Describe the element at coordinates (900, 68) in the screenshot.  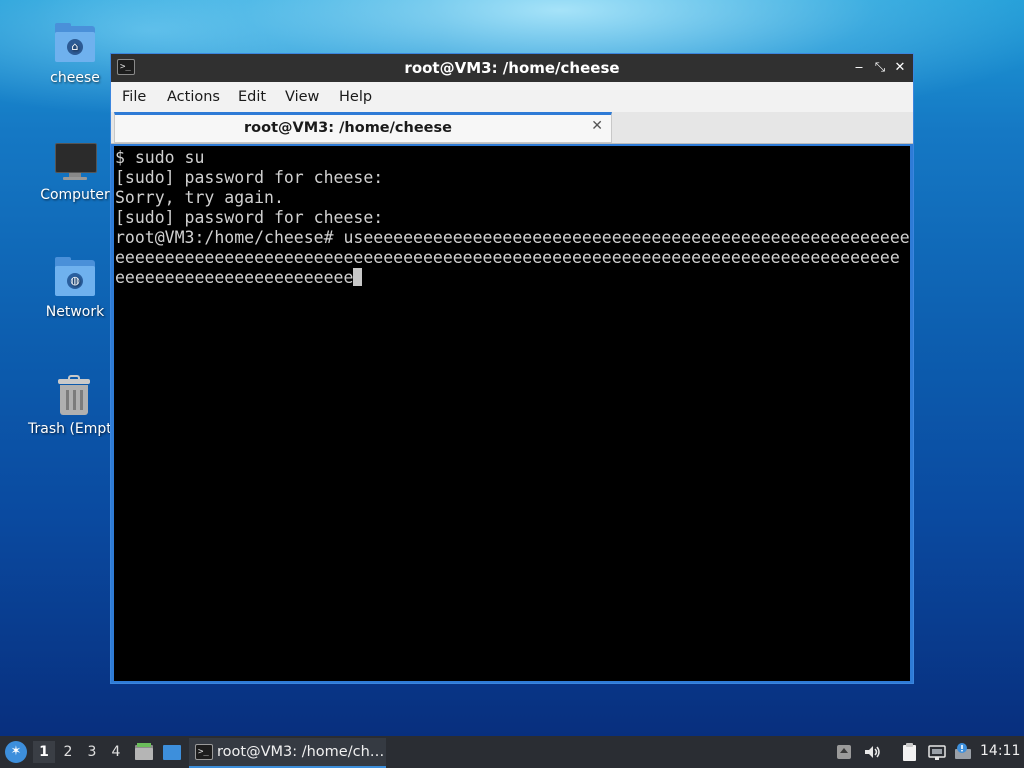
I see `close-button: ✕` at that location.